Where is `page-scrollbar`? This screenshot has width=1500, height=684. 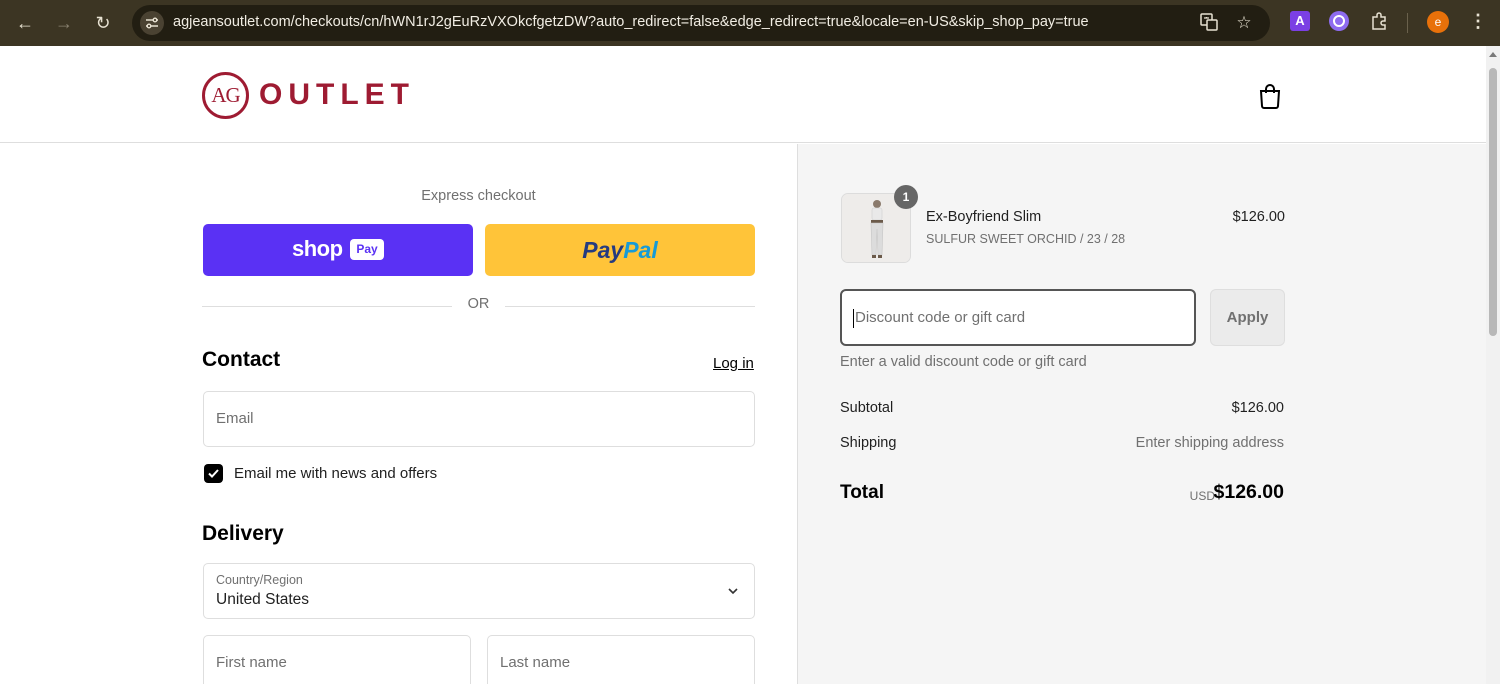
page-scrollbar is located at coordinates (1493, 365).